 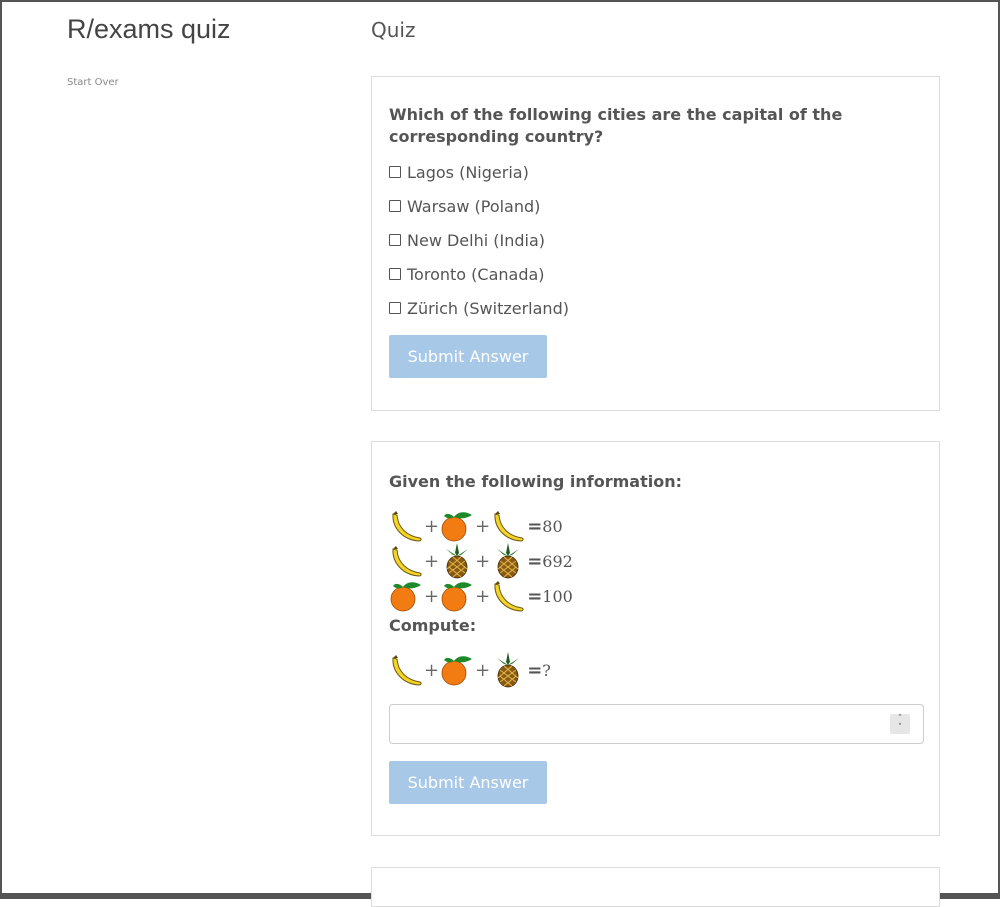 What do you see at coordinates (656, 724) in the screenshot?
I see `answer-input` at bounding box center [656, 724].